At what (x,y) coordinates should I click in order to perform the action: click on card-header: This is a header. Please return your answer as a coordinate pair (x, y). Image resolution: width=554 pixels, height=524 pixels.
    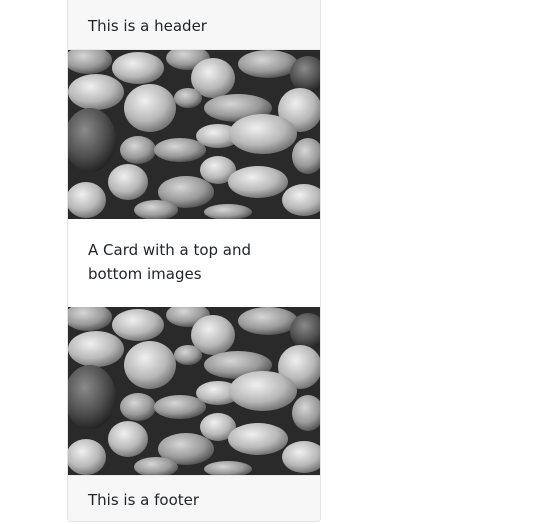
    Looking at the image, I should click on (194, 25).